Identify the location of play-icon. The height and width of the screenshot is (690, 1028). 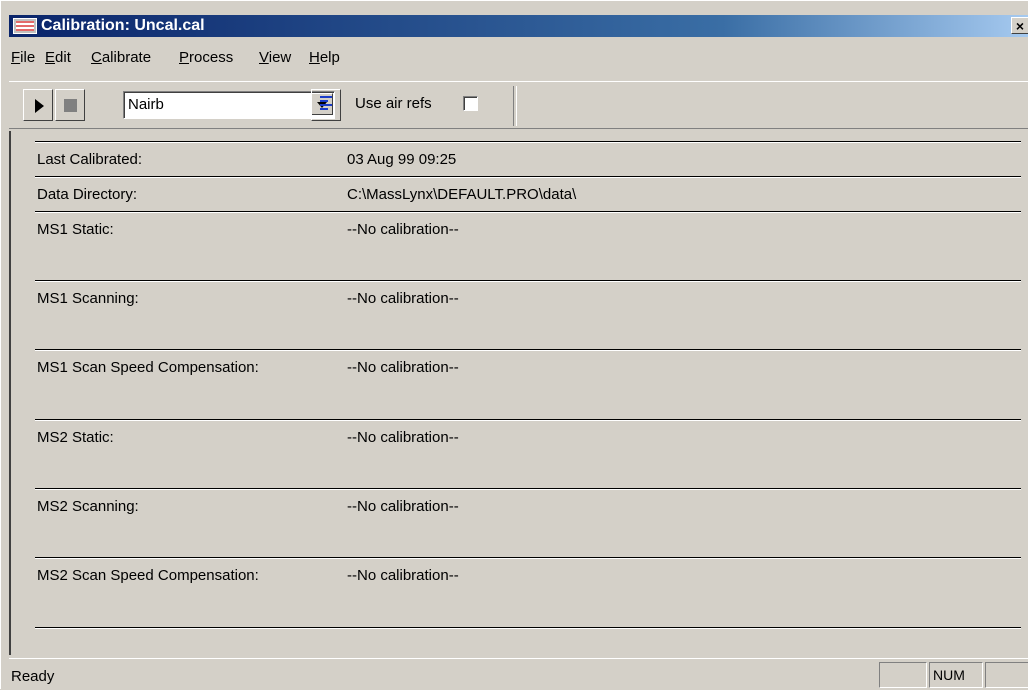
(39, 106).